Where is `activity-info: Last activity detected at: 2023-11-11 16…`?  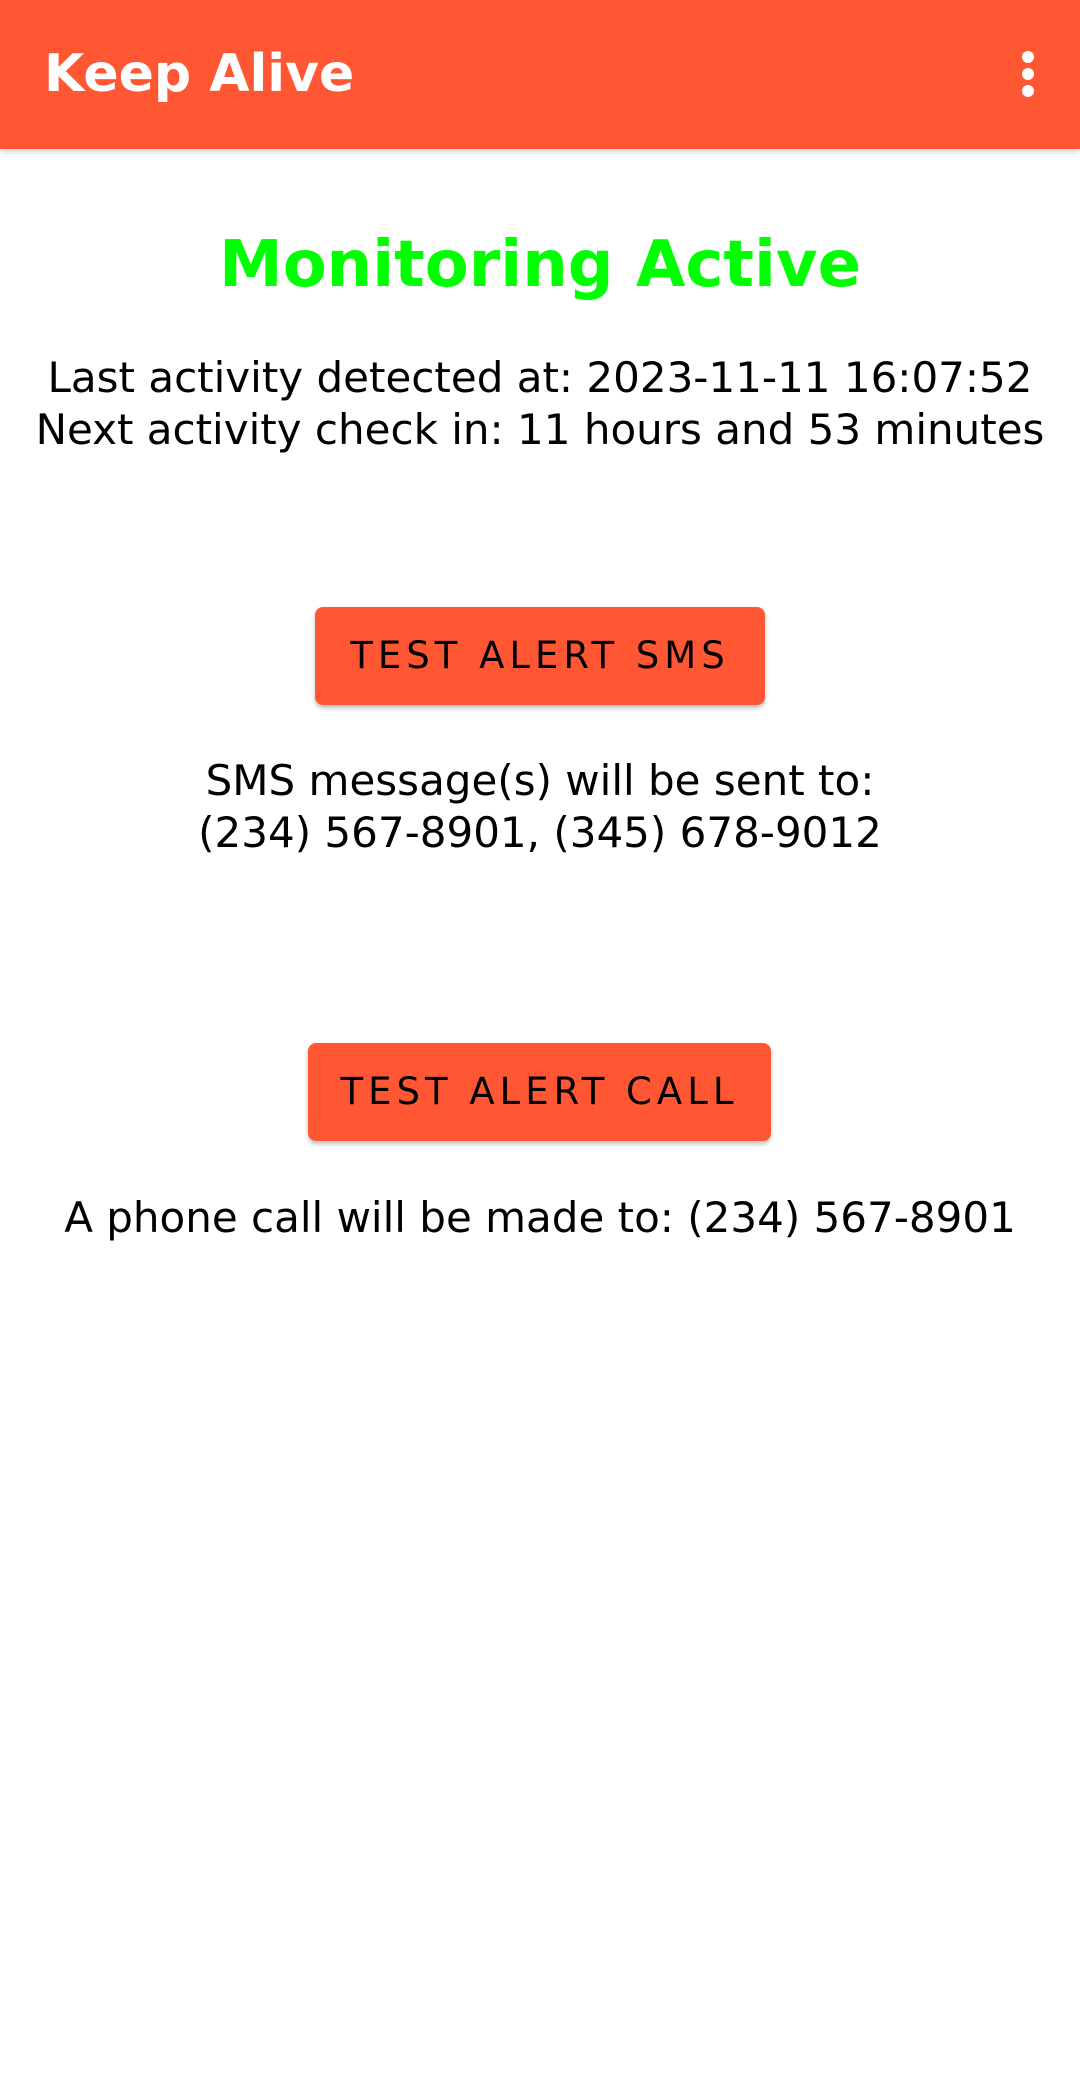
activity-info: Last activity detected at: 2023-11-11 16… is located at coordinates (540, 404).